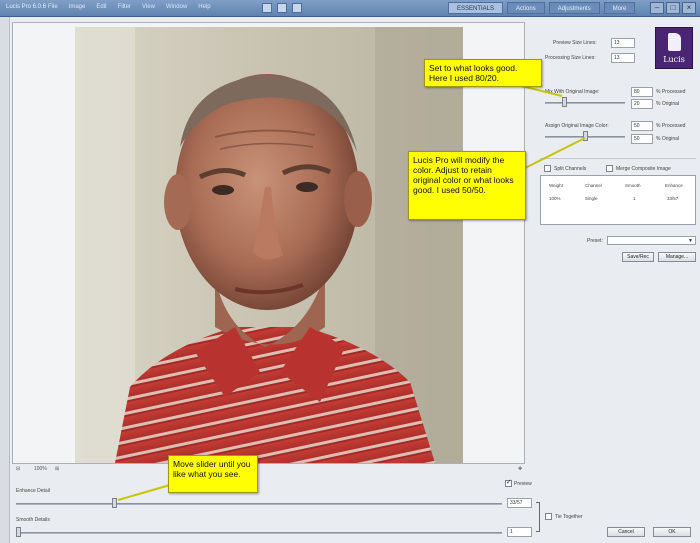 The height and width of the screenshot is (543, 700). What do you see at coordinates (77, 7) in the screenshot?
I see `menu-image: Image` at bounding box center [77, 7].